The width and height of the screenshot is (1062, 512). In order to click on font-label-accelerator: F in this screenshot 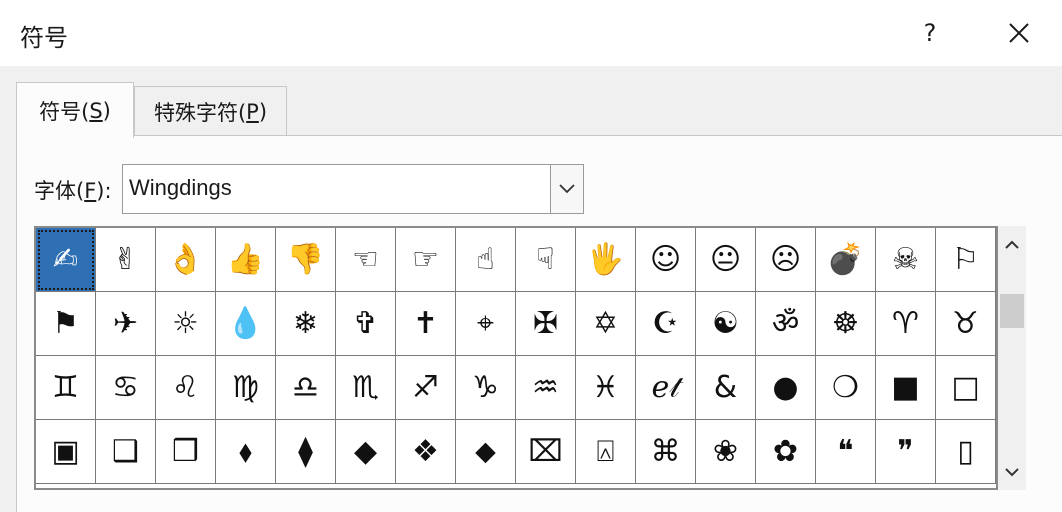, I will do `click(90, 191)`.